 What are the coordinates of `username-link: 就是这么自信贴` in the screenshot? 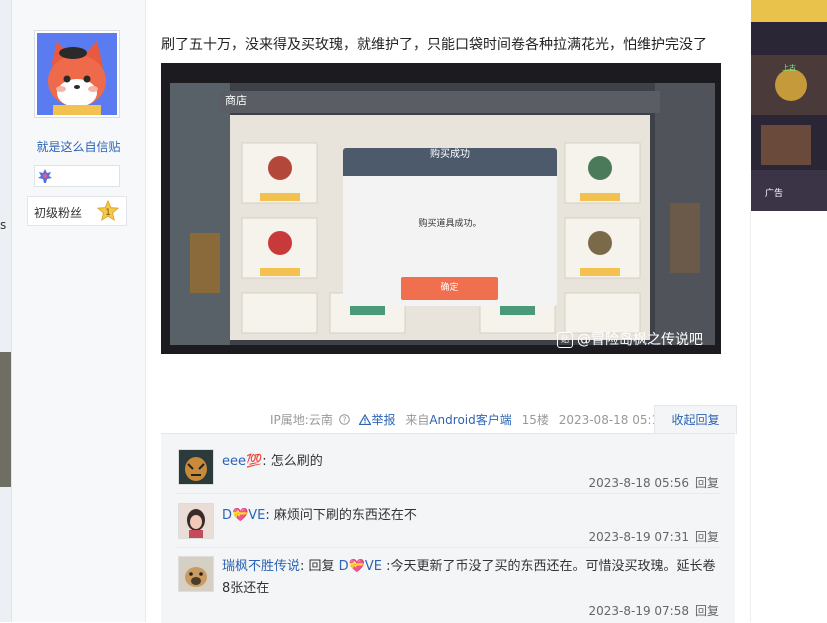 It's located at (78, 146).